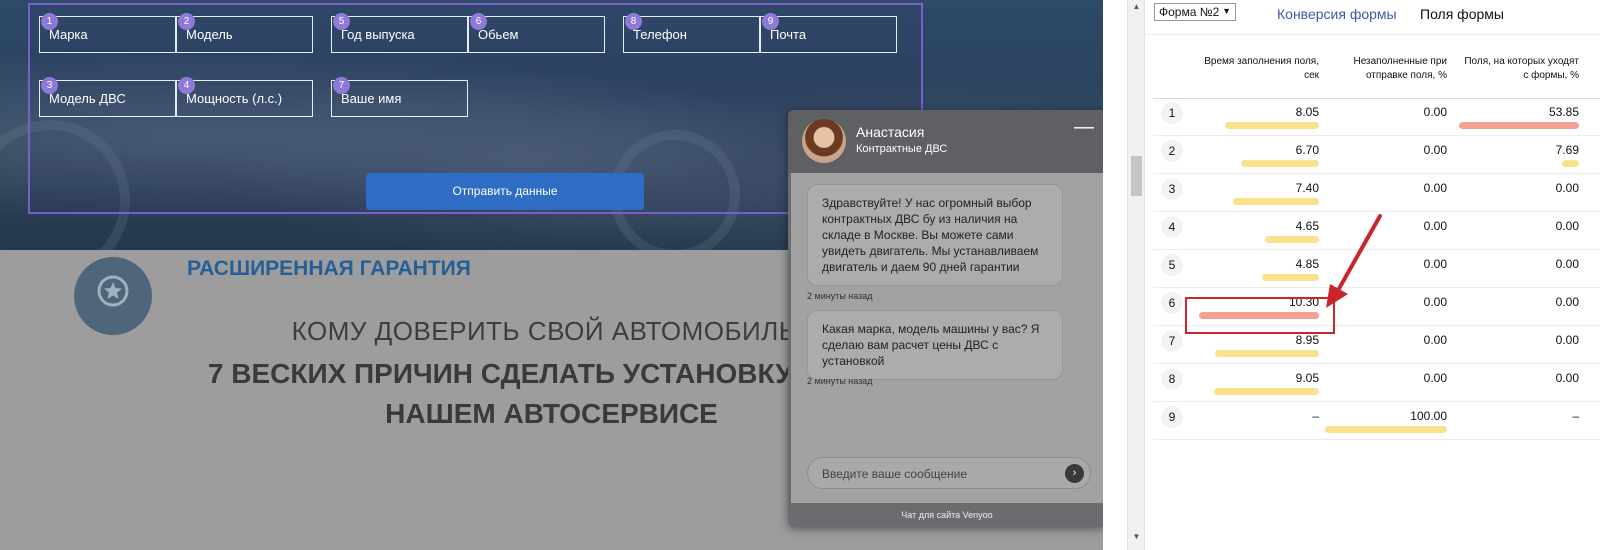 Image resolution: width=1600 pixels, height=550 pixels. Describe the element at coordinates (1172, 379) in the screenshot. I see `row-number: 8` at that location.